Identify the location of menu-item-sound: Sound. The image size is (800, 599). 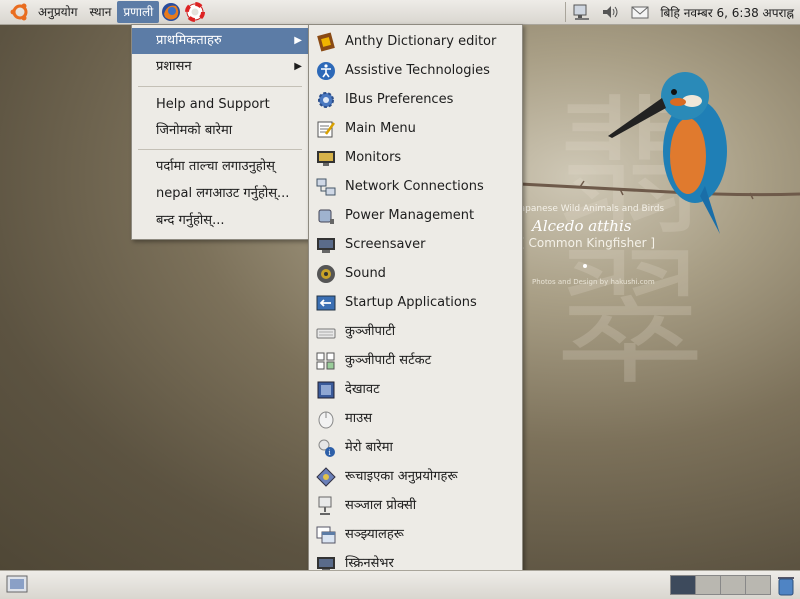
(415, 273).